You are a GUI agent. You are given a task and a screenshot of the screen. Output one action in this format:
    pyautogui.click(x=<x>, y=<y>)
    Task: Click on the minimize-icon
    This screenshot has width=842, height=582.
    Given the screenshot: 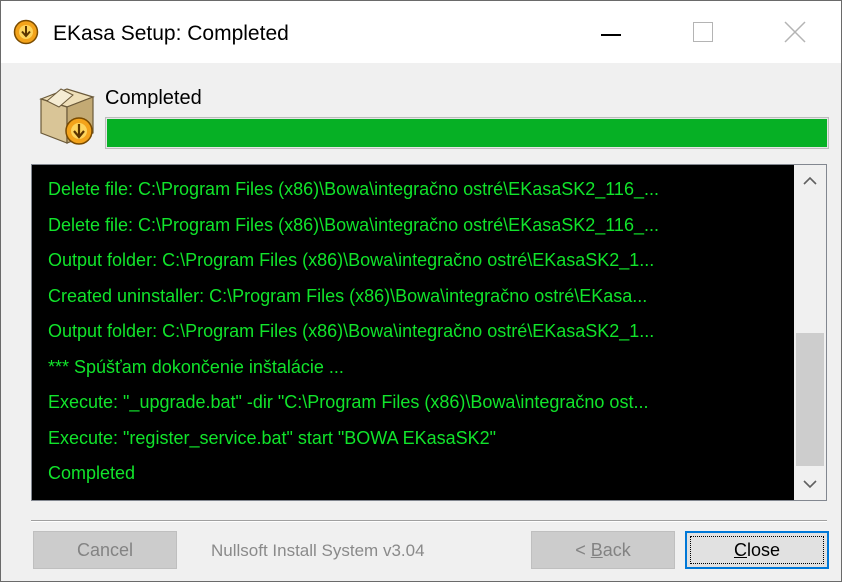 What is the action you would take?
    pyautogui.click(x=611, y=35)
    